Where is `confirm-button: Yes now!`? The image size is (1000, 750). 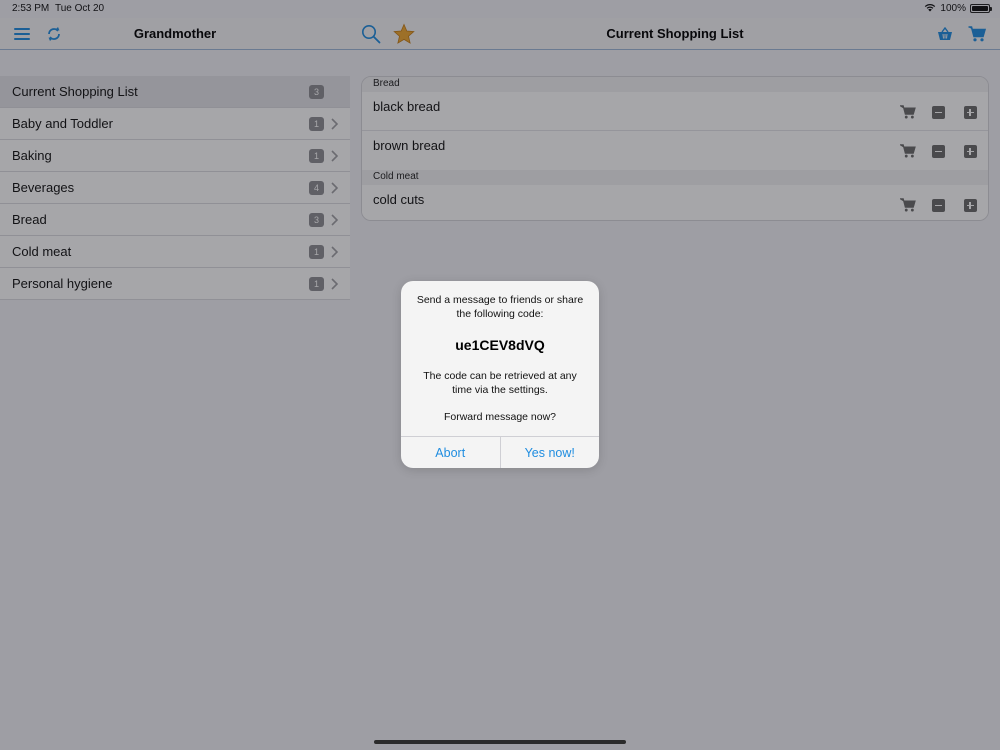
confirm-button: Yes now! is located at coordinates (549, 452).